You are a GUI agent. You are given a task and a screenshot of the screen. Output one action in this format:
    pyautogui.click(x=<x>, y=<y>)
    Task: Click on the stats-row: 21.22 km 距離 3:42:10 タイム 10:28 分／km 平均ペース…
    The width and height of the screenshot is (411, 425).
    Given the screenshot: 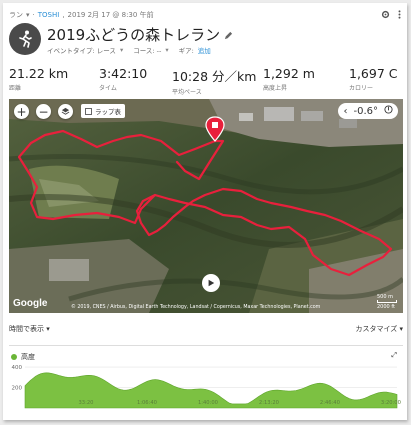 What is the action you would take?
    pyautogui.click(x=206, y=81)
    